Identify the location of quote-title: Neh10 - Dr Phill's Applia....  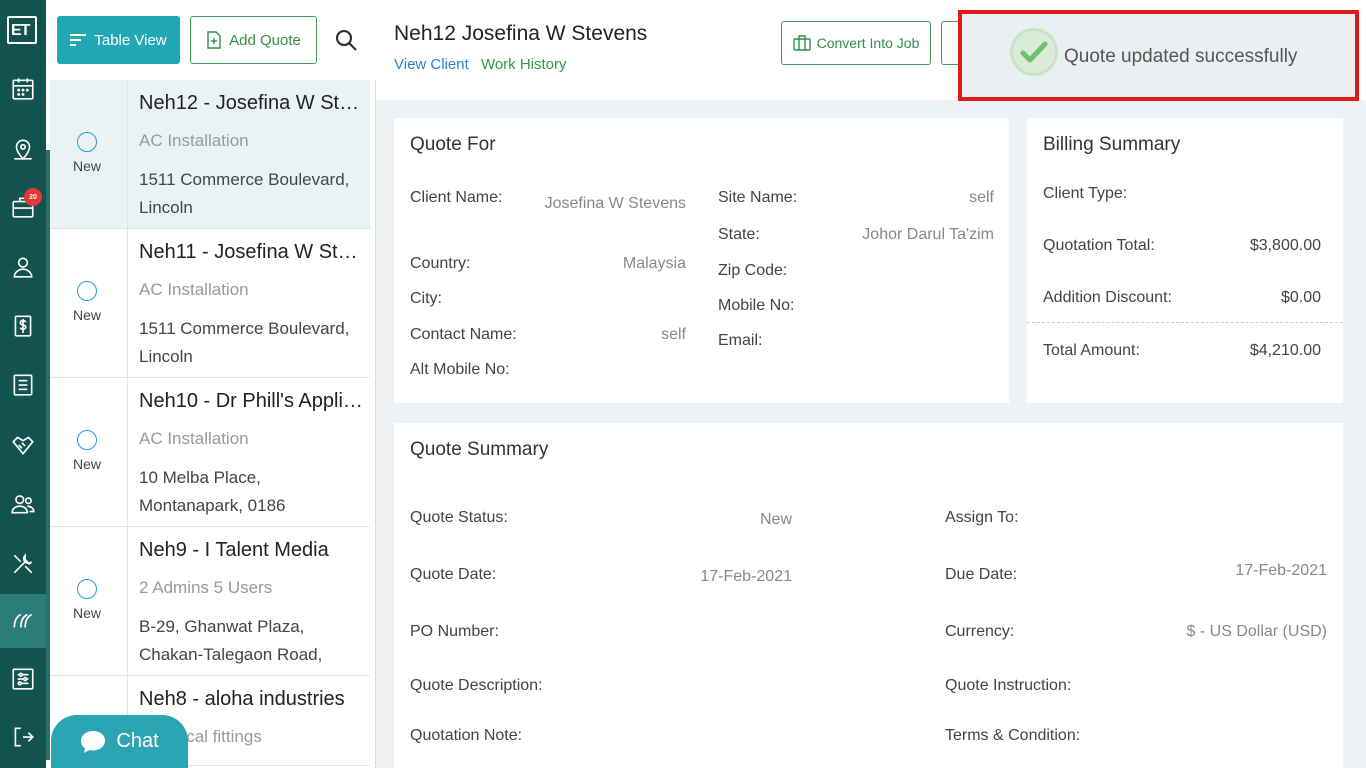
(251, 401).